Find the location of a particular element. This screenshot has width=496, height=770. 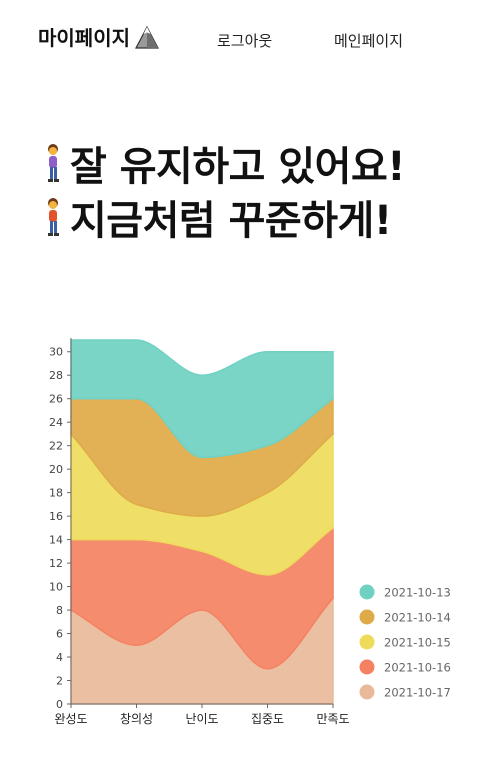

hero-line-1: 잘 유지하고 있어요! is located at coordinates (222, 163).